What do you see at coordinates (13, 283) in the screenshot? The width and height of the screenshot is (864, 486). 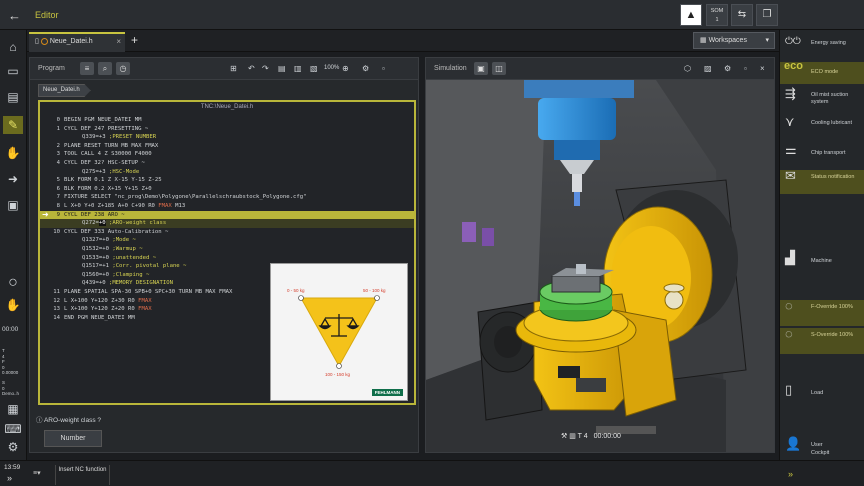 I see `cycle-start-icon: ○` at bounding box center [13, 283].